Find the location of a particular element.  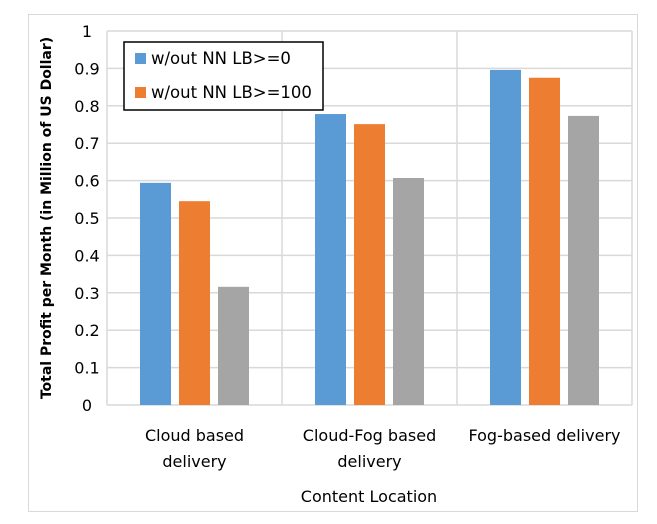

y-tick-label: 1 is located at coordinates (87, 31).